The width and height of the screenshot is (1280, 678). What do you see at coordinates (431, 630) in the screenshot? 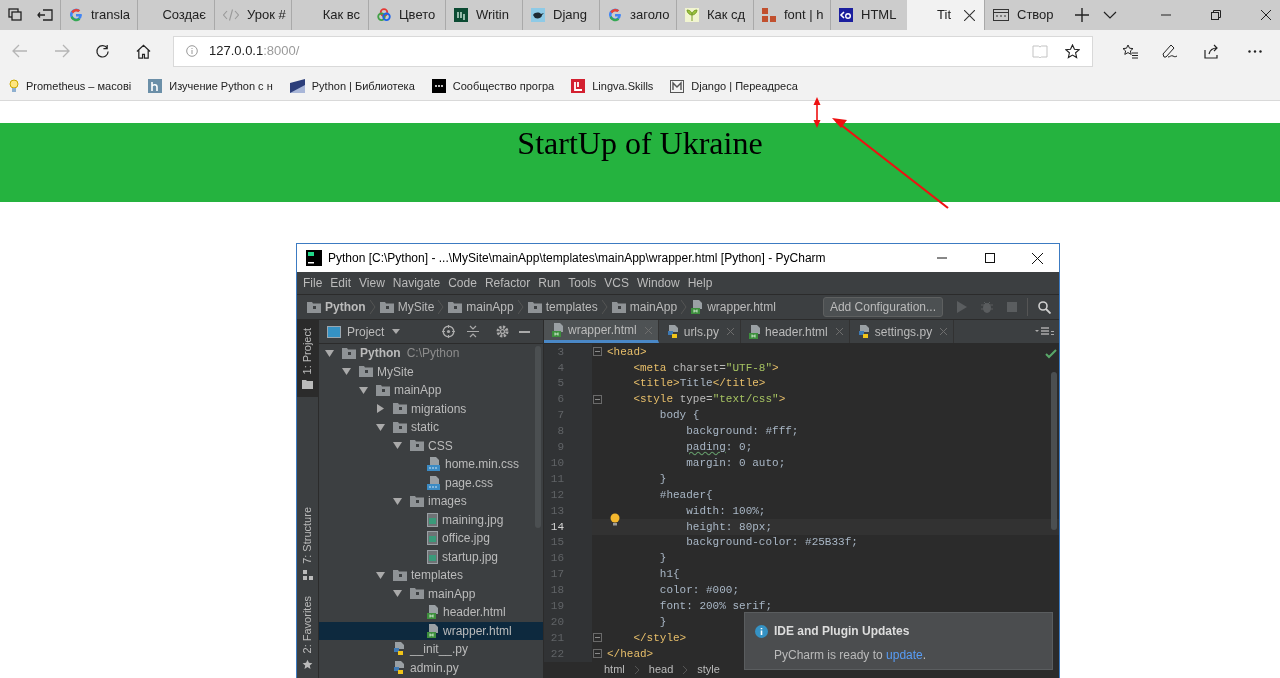
I see `tree-item: wrapper.html` at bounding box center [431, 630].